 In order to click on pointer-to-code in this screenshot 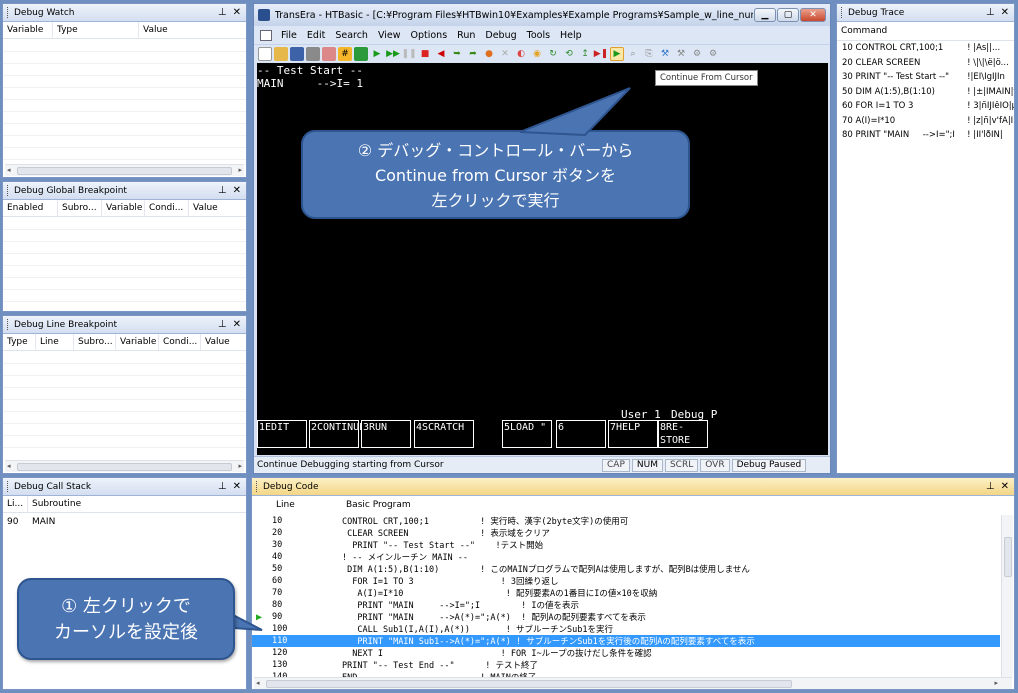, I will do `click(247, 622)`.